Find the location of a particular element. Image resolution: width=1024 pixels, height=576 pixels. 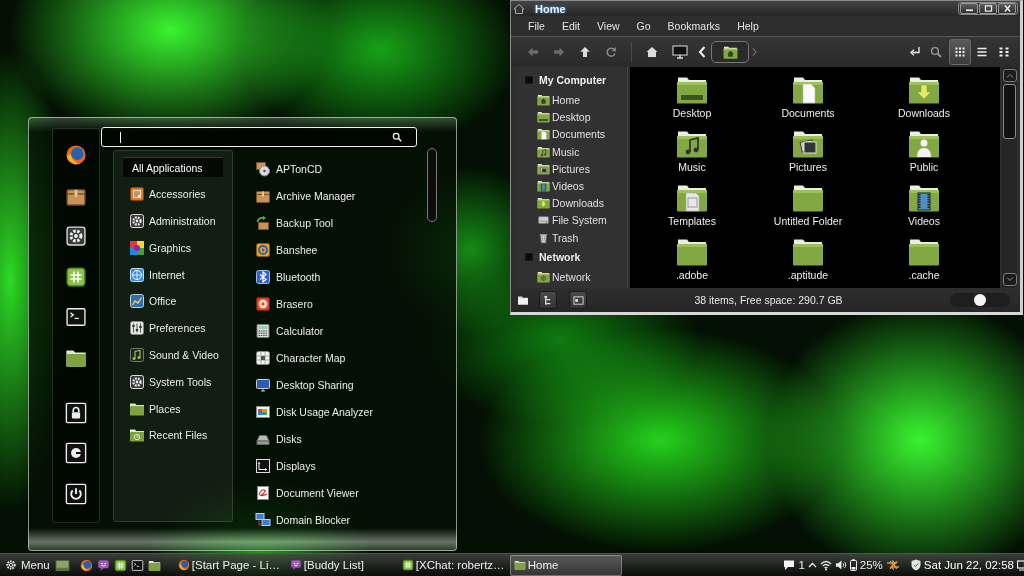

tree-view-button is located at coordinates (548, 300).